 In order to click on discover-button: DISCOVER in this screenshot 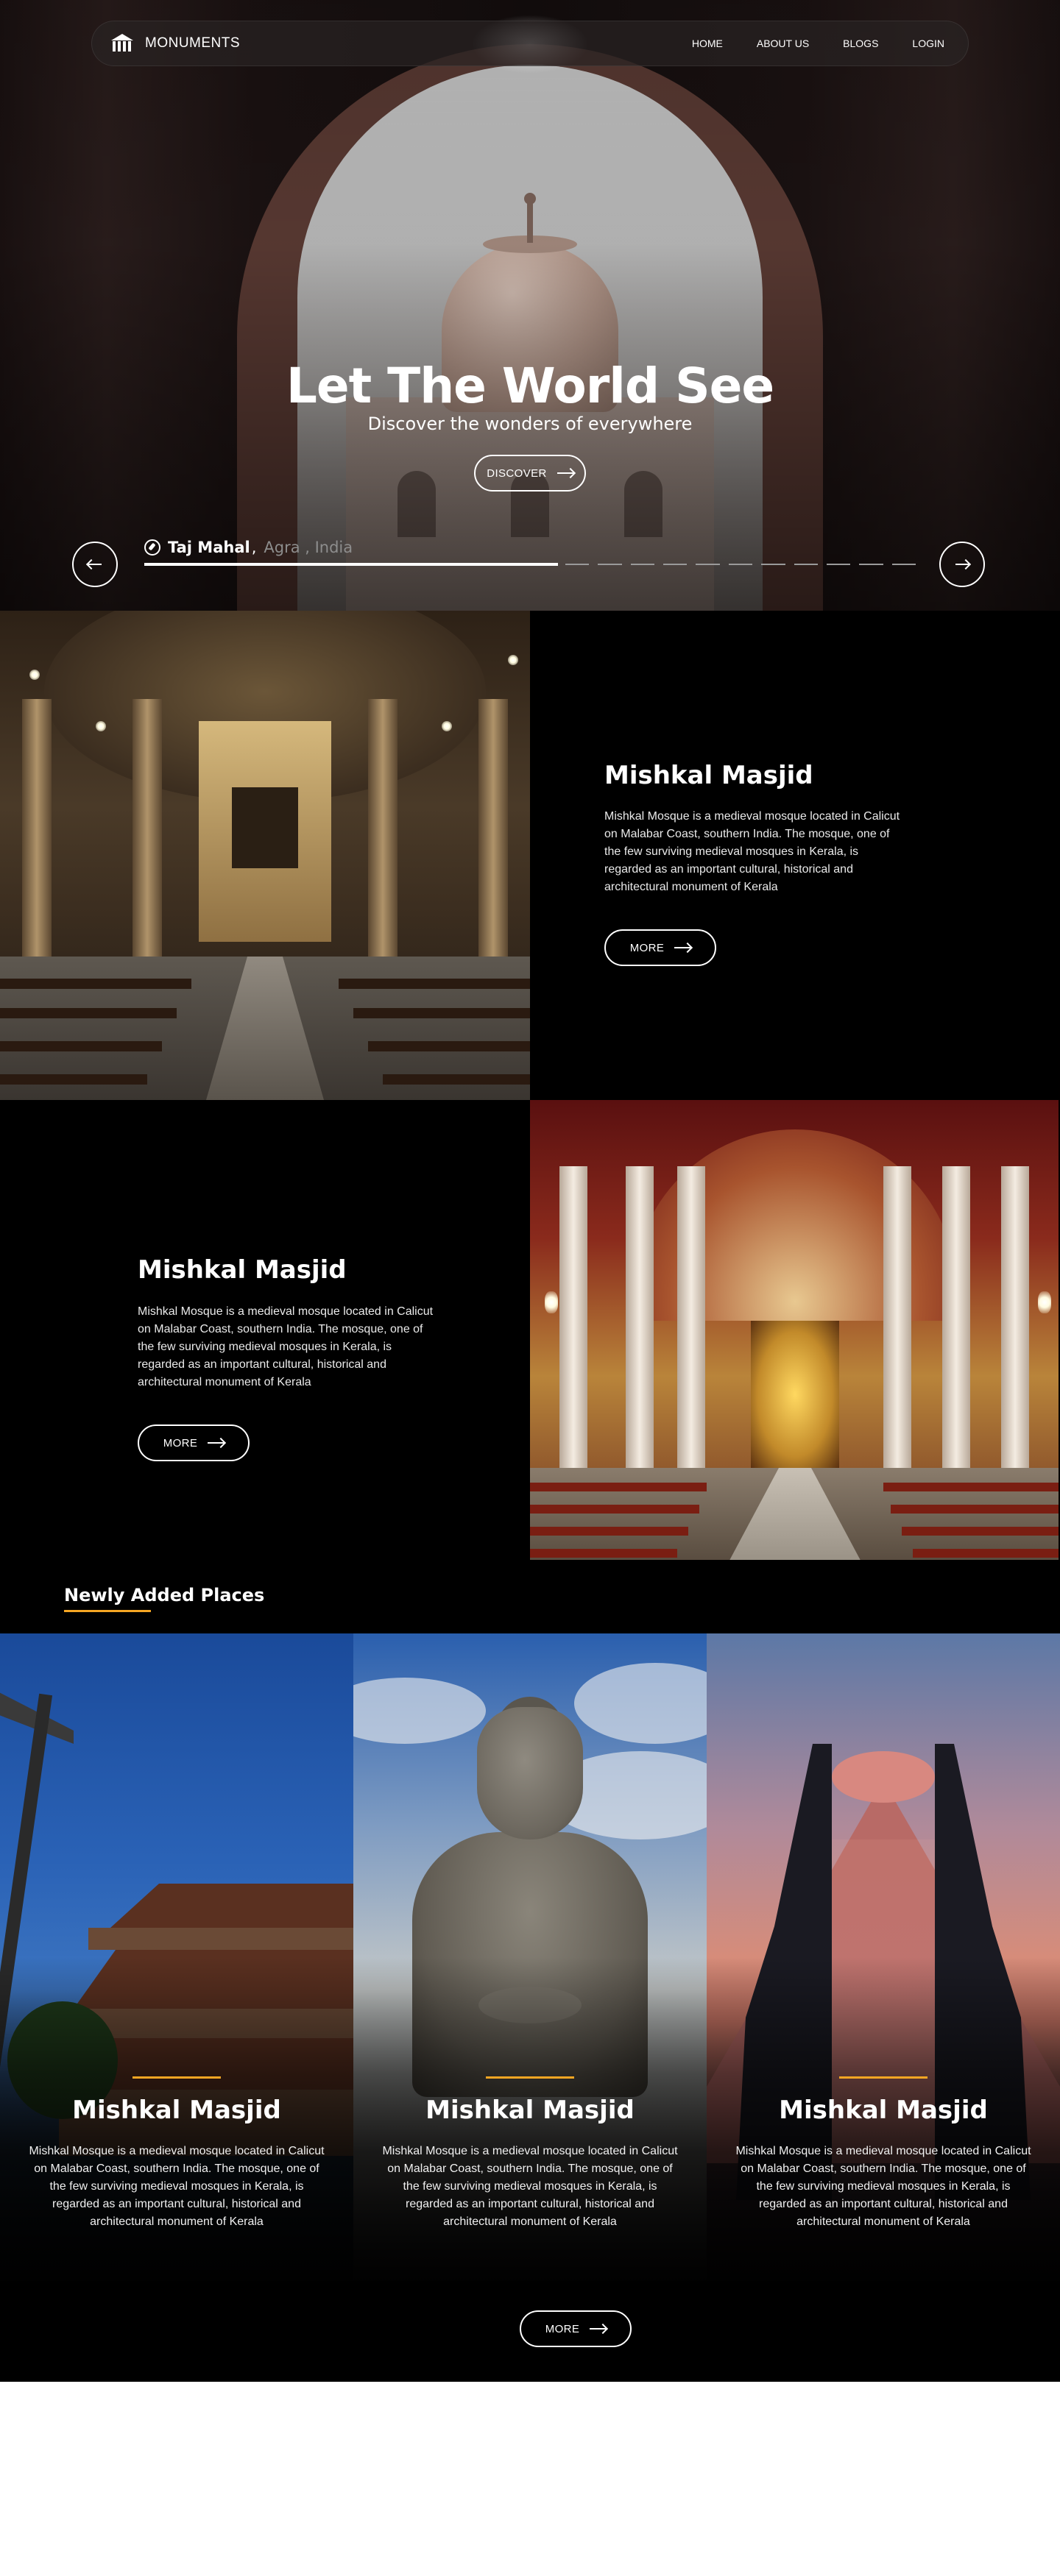, I will do `click(530, 473)`.